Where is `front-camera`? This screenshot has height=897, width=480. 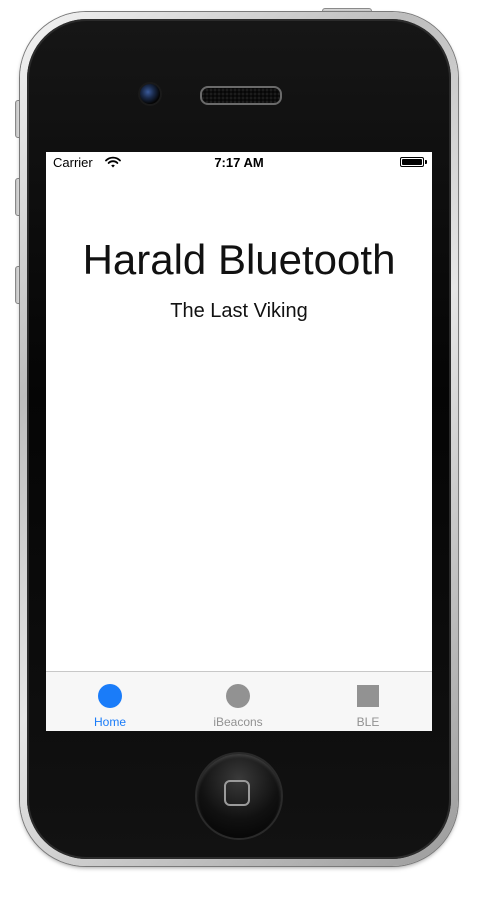
front-camera is located at coordinates (150, 94).